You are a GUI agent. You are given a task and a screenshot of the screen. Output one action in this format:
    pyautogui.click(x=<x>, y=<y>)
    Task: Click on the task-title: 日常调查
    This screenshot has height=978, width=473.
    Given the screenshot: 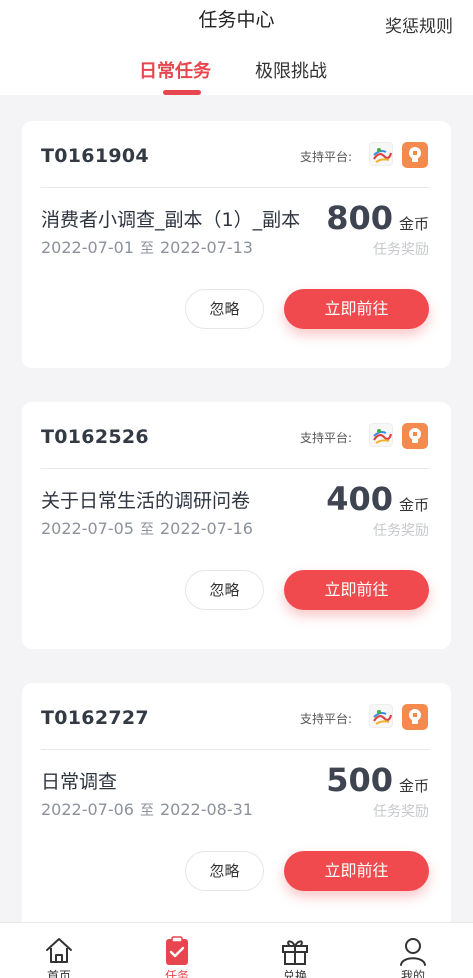 What is the action you would take?
    pyautogui.click(x=79, y=782)
    